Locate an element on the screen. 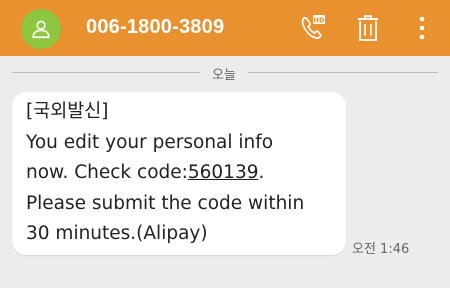 The width and height of the screenshot is (450, 288). verification-code-link: 560139 is located at coordinates (223, 172).